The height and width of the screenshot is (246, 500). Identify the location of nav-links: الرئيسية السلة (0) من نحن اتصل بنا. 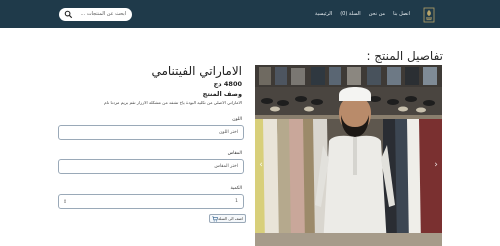
(362, 14).